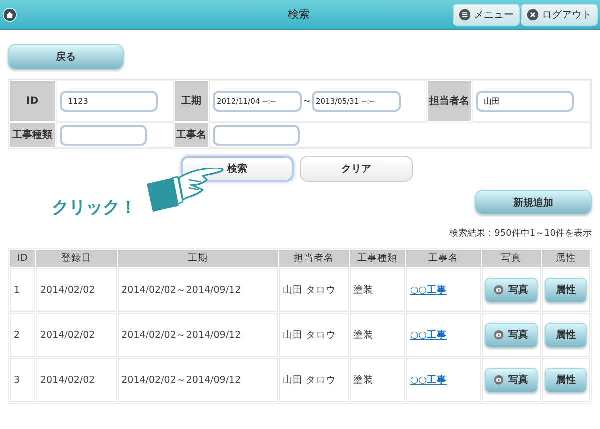 This screenshot has width=600, height=429. I want to click on page-title: 検索, so click(299, 14).